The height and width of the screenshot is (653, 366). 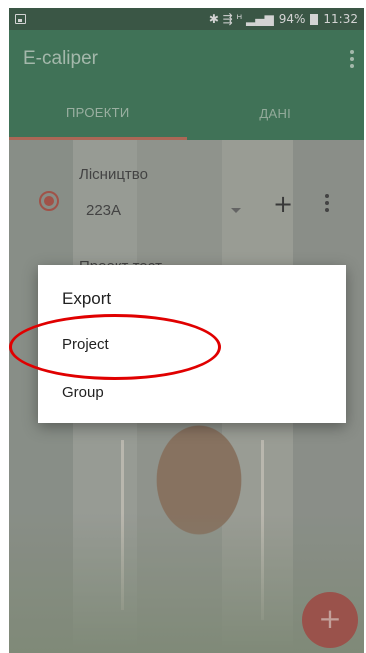 What do you see at coordinates (83, 392) in the screenshot?
I see `export-group-option: Group` at bounding box center [83, 392].